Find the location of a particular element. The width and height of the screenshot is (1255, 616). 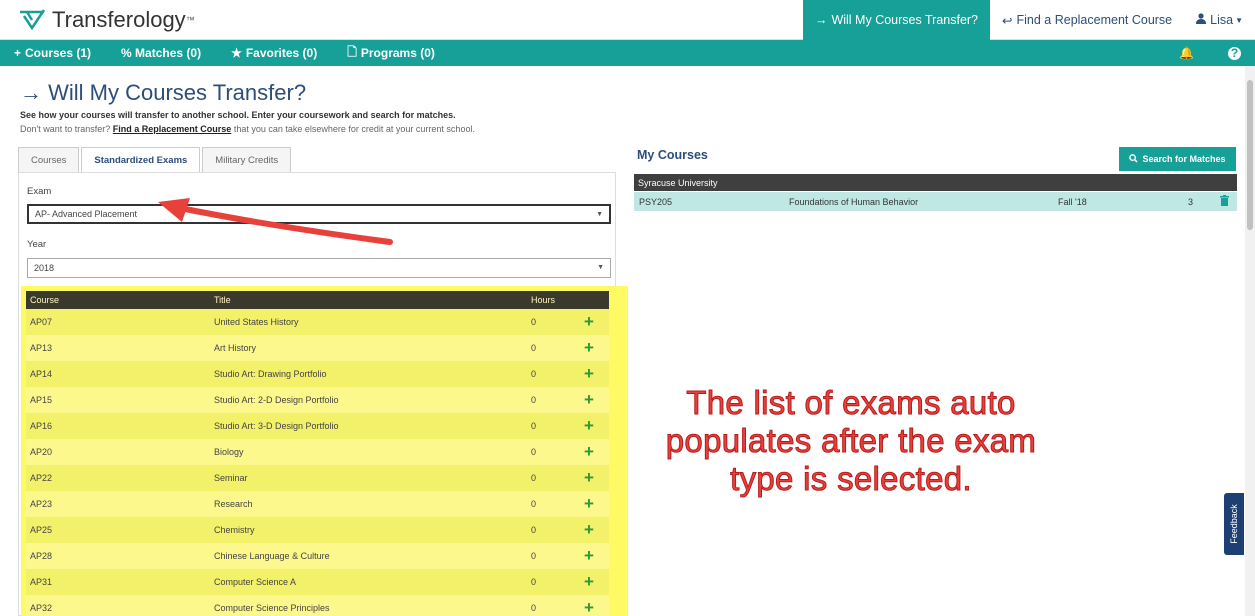

row-title: Computer Science A is located at coordinates (255, 582).